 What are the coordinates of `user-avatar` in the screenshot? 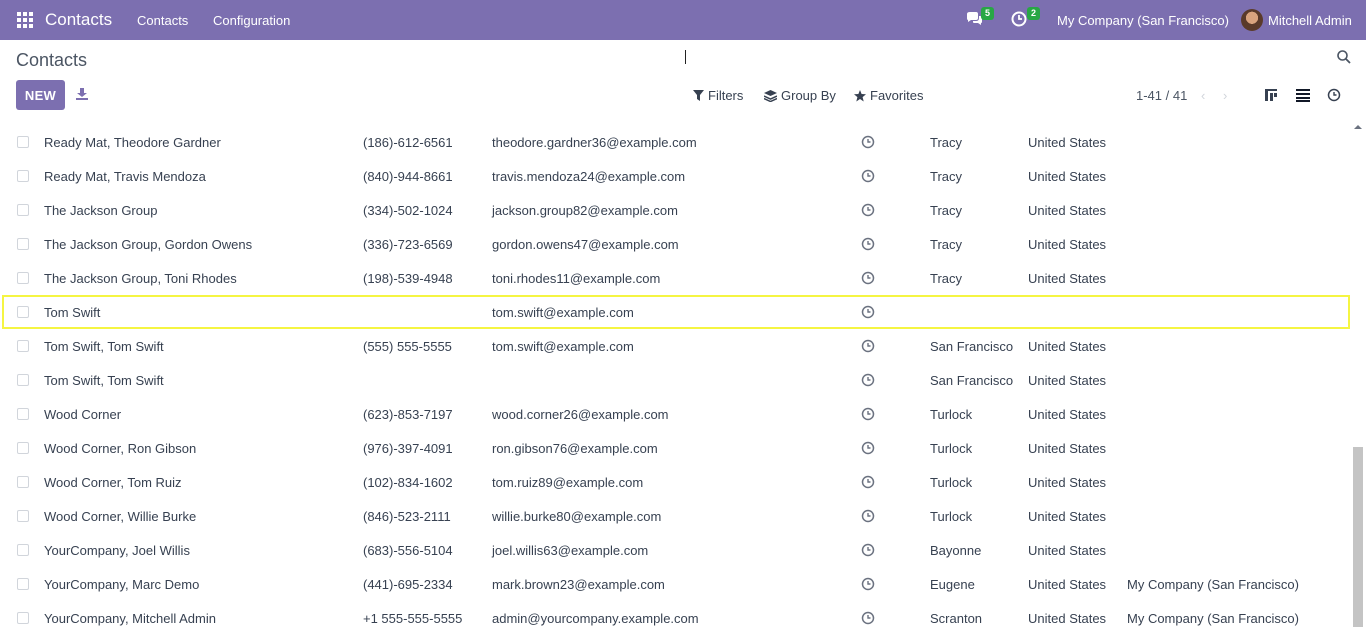 It's located at (1252, 20).